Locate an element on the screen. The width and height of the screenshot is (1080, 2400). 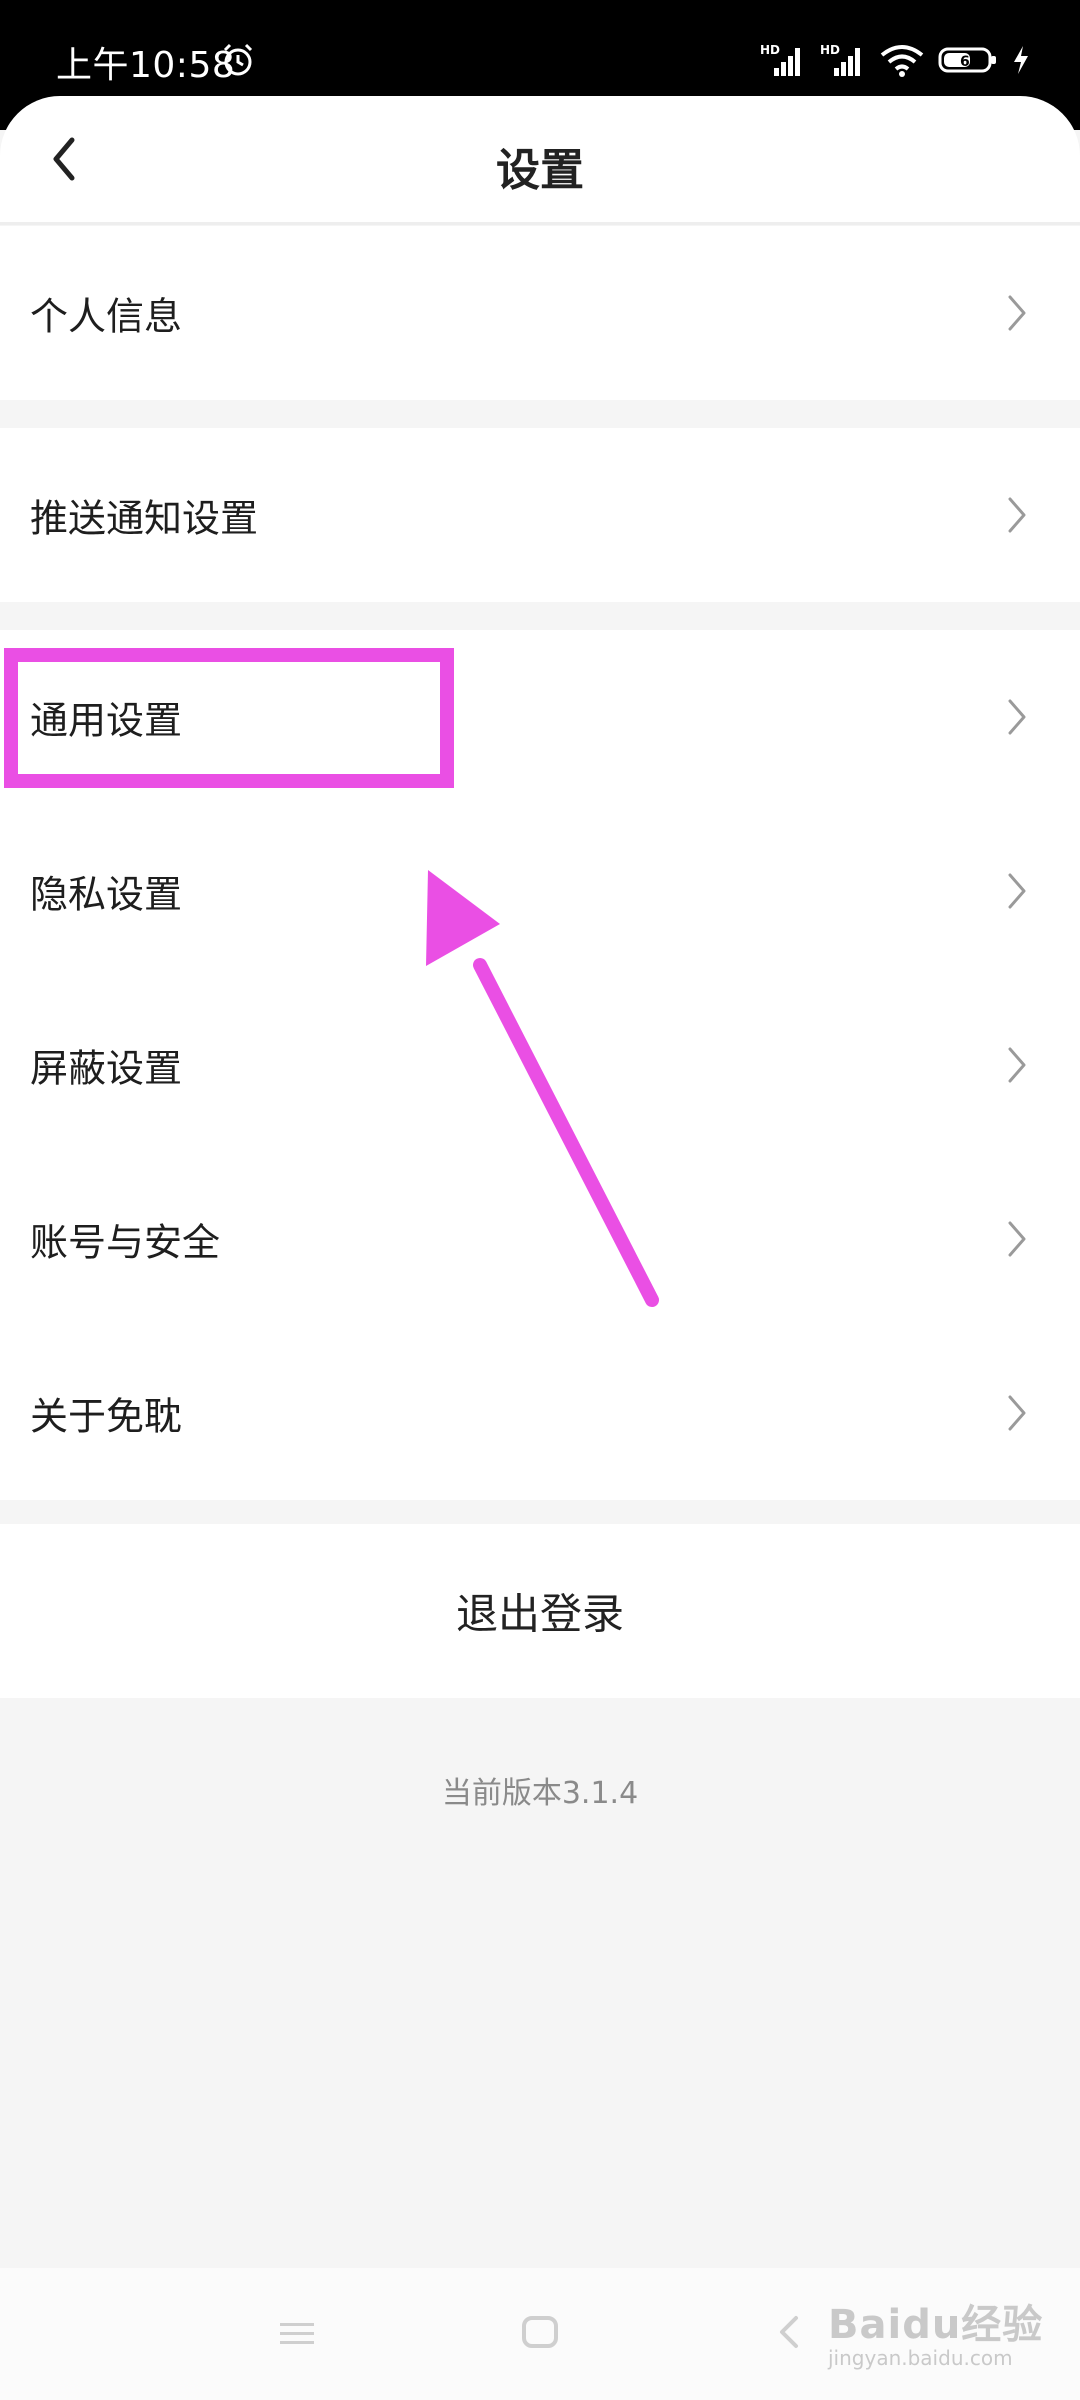
divider is located at coordinates (540, 223).